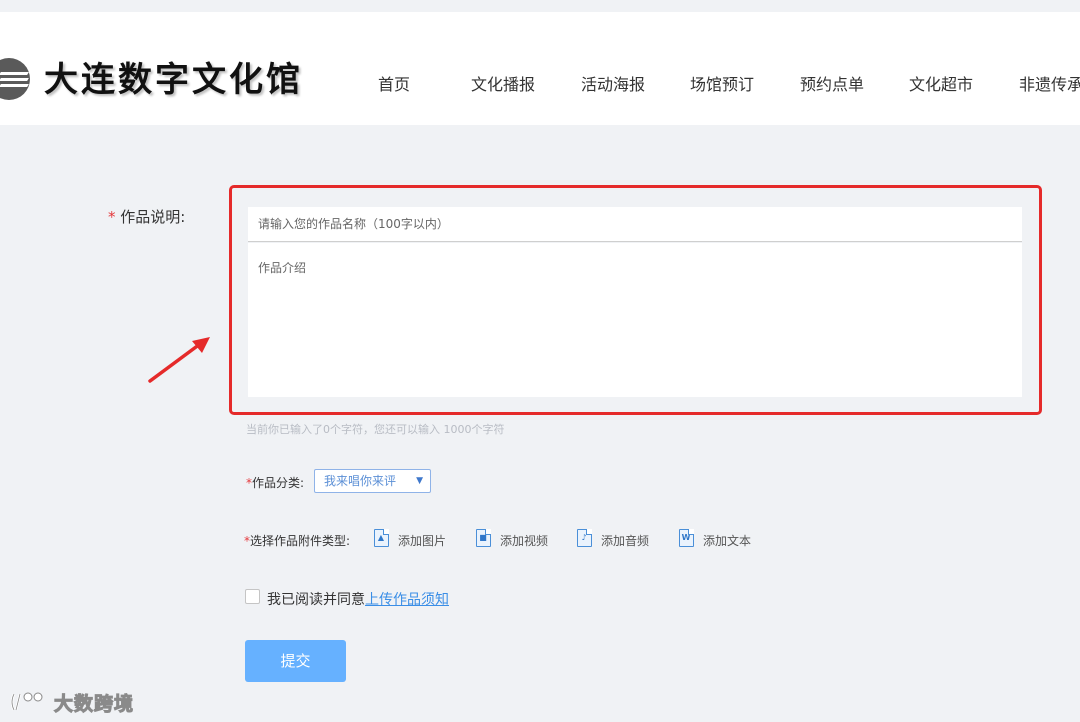  I want to click on image-file-icon: ▲, so click(381, 538).